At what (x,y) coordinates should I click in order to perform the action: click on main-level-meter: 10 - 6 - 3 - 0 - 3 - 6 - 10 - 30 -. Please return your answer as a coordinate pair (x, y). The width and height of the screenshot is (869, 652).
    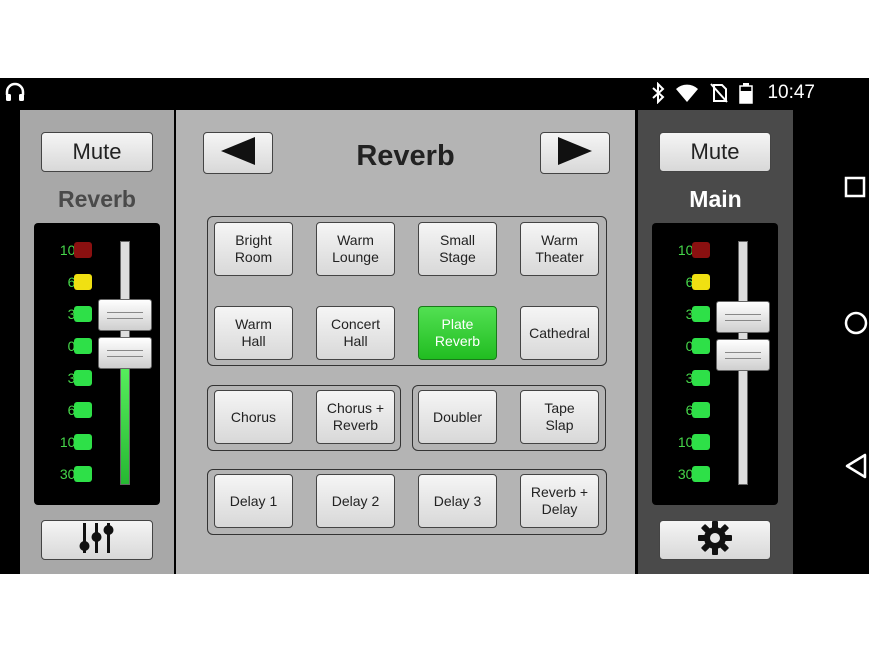
    Looking at the image, I should click on (715, 364).